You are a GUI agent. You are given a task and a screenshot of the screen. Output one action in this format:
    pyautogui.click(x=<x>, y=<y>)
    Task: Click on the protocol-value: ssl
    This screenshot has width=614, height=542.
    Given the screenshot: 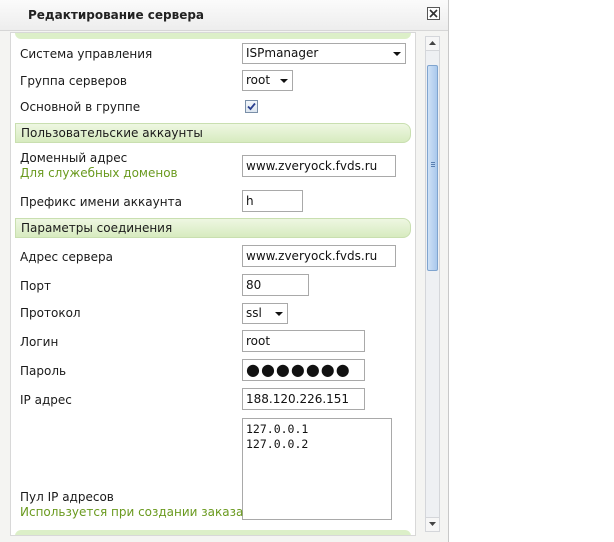 What is the action you would take?
    pyautogui.click(x=254, y=313)
    